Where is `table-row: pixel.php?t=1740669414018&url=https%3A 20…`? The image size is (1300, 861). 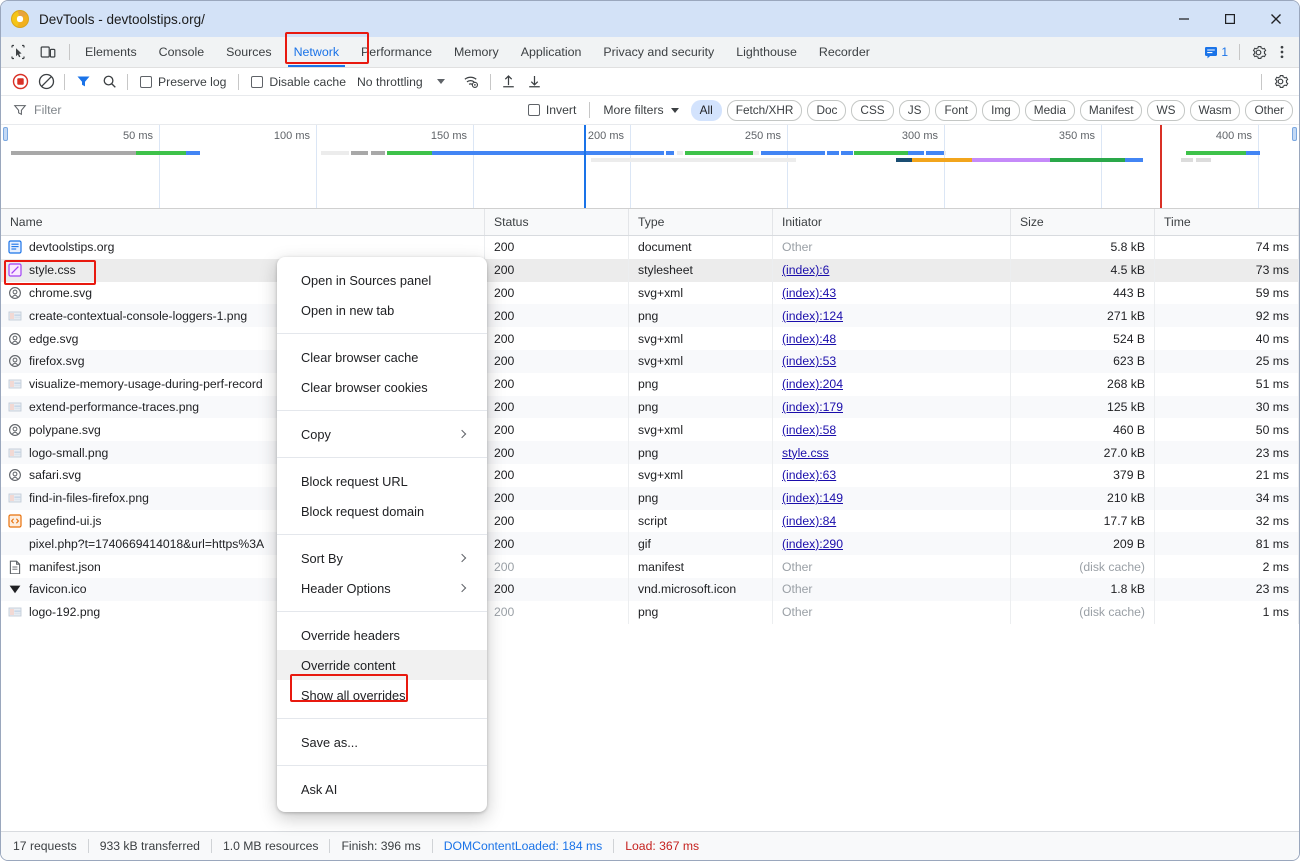 table-row: pixel.php?t=1740669414018&url=https%3A 20… is located at coordinates (650, 544).